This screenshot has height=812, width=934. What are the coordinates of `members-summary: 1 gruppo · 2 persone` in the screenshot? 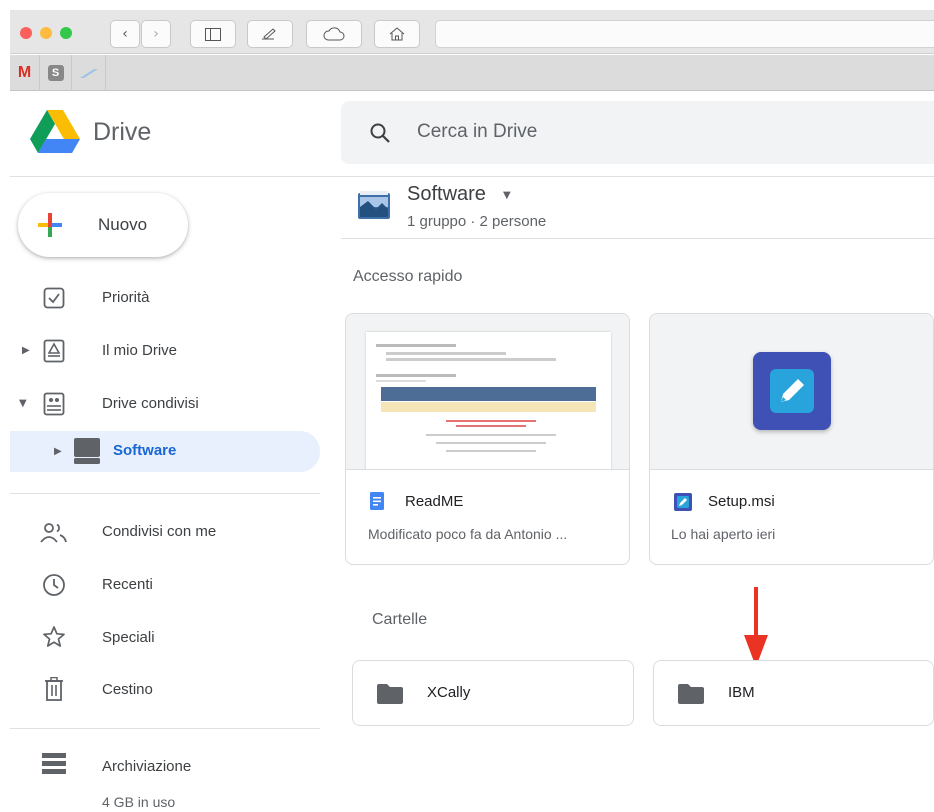 It's located at (476, 221).